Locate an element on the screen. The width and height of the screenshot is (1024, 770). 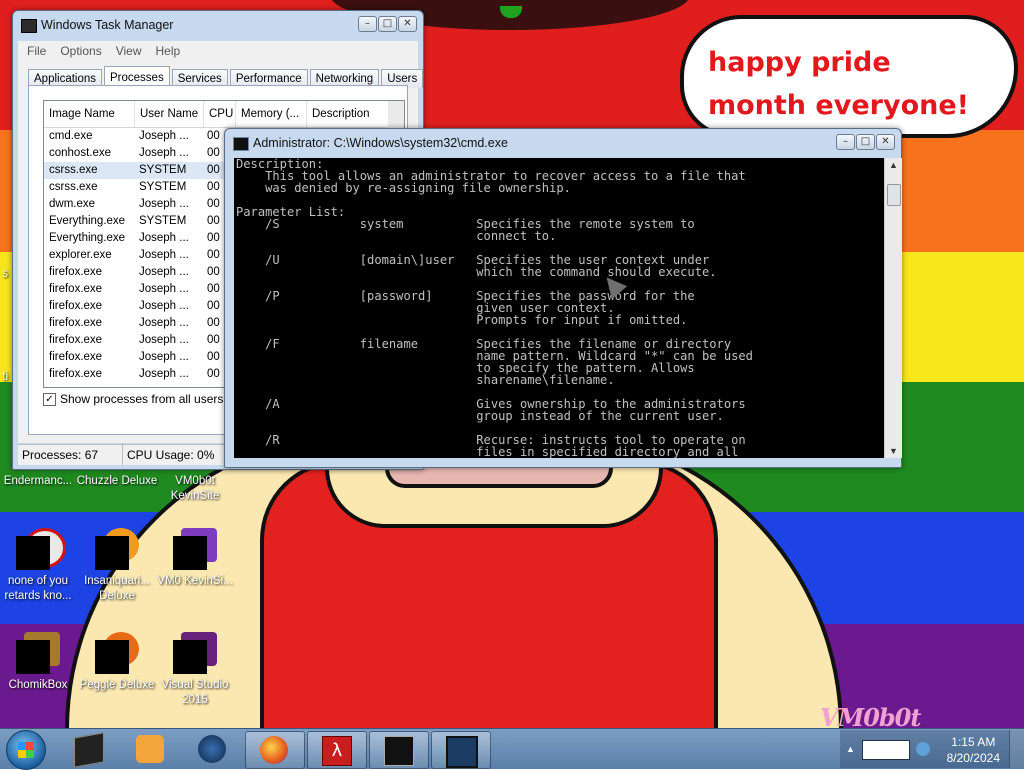
desktop-icon-chuzzle: Chuzzle Deluxe is located at coordinates (117, 481).